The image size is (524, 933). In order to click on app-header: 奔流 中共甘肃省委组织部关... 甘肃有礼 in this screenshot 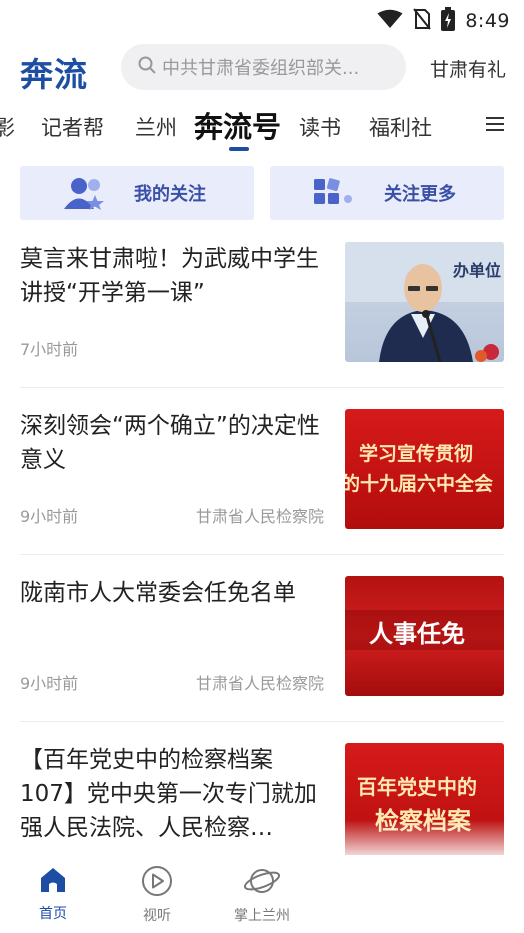, I will do `click(262, 68)`.